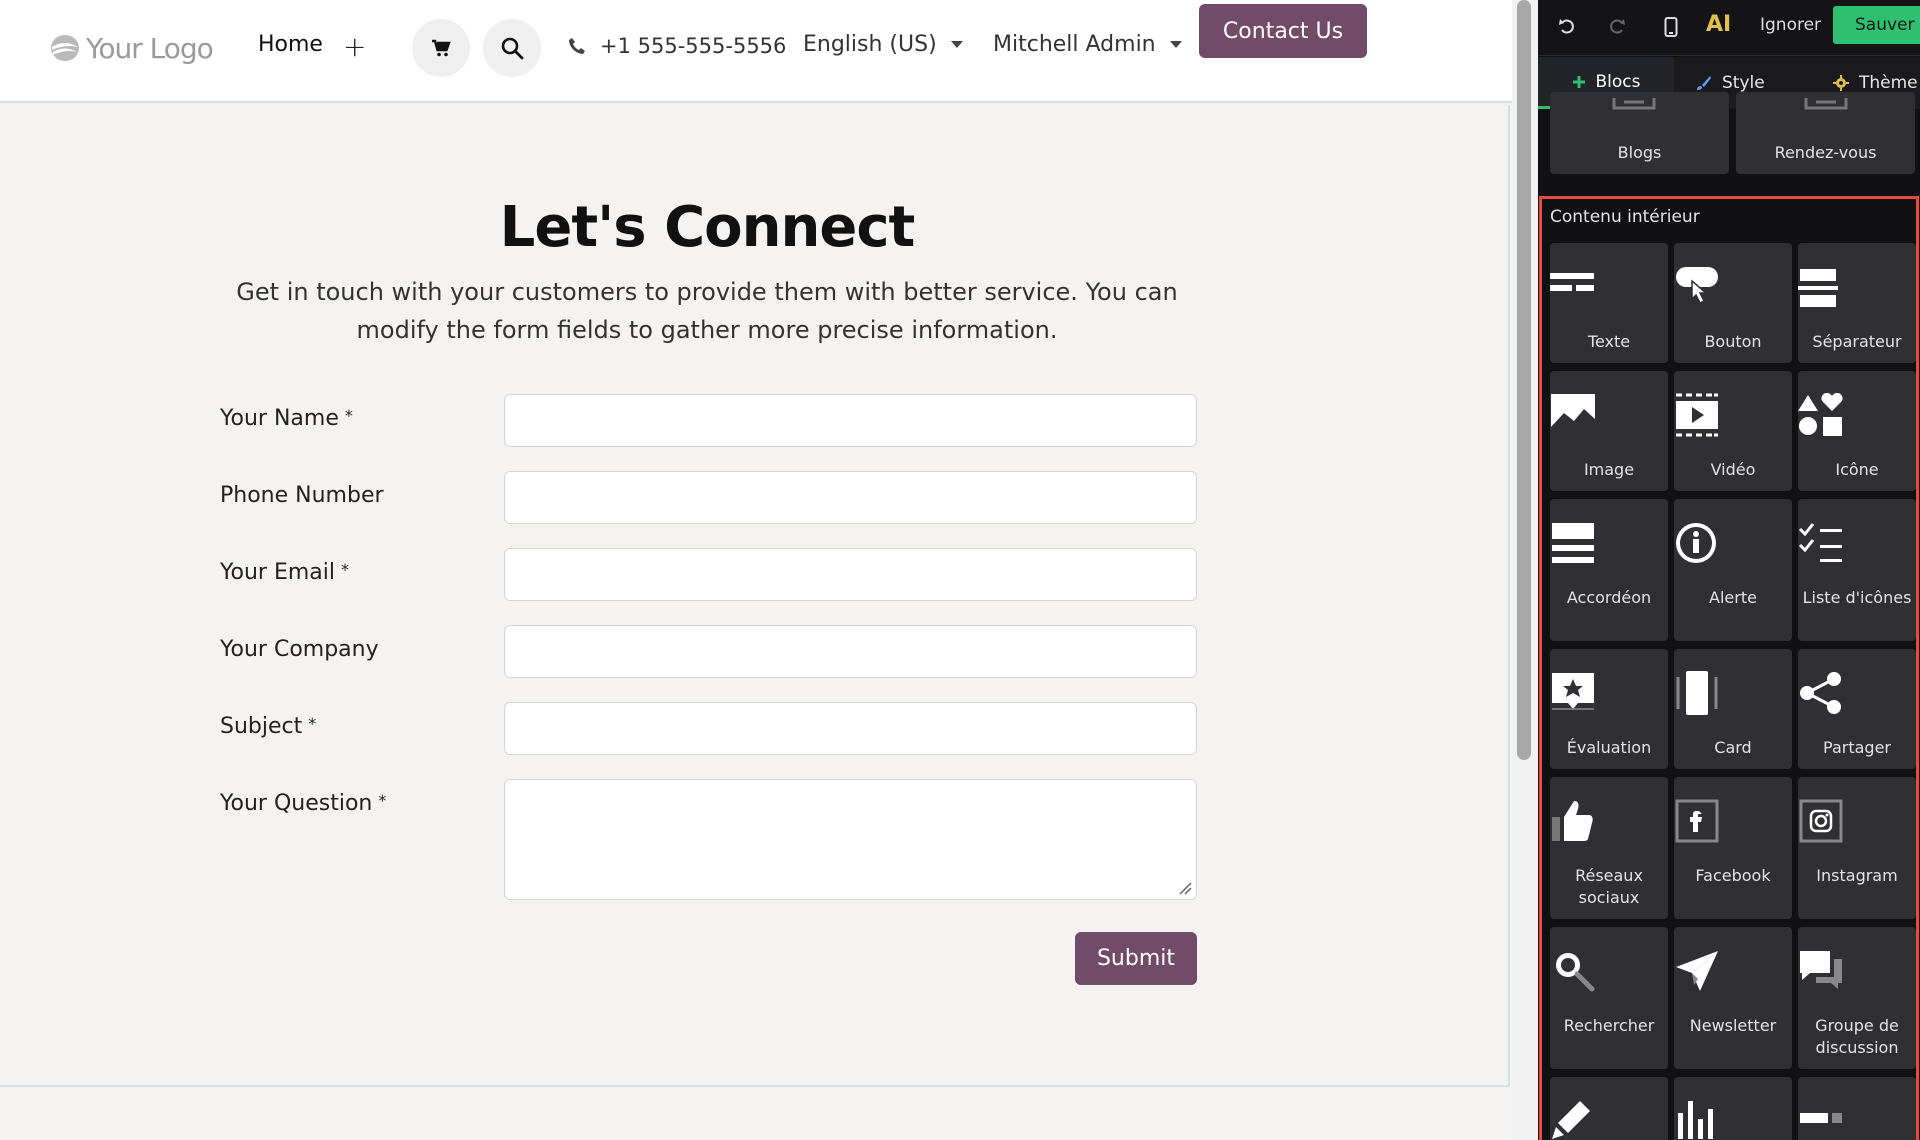 The image size is (1920, 1140). Describe the element at coordinates (850, 651) in the screenshot. I see `company-input` at that location.